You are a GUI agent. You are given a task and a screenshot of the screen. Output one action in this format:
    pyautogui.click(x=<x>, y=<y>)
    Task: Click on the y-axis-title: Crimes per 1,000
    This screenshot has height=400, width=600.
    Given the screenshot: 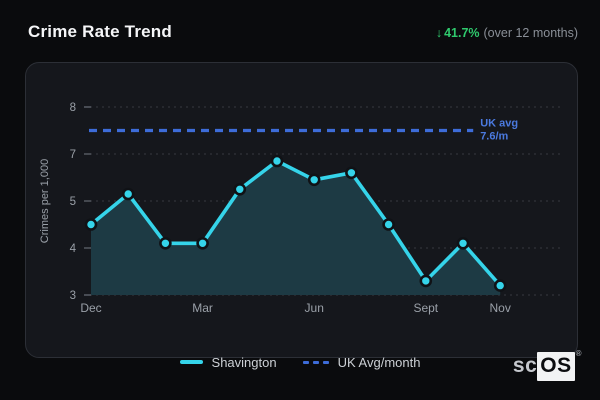 What is the action you would take?
    pyautogui.click(x=45, y=201)
    